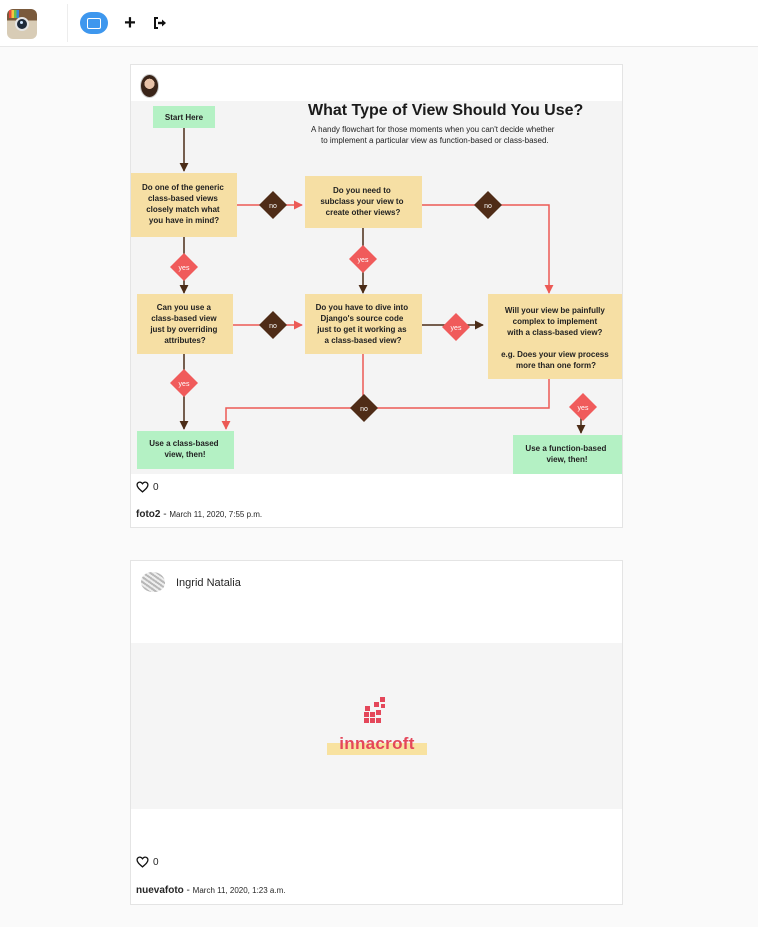 Image resolution: width=758 pixels, height=927 pixels. I want to click on innacroft-logo-mark, so click(374, 710).